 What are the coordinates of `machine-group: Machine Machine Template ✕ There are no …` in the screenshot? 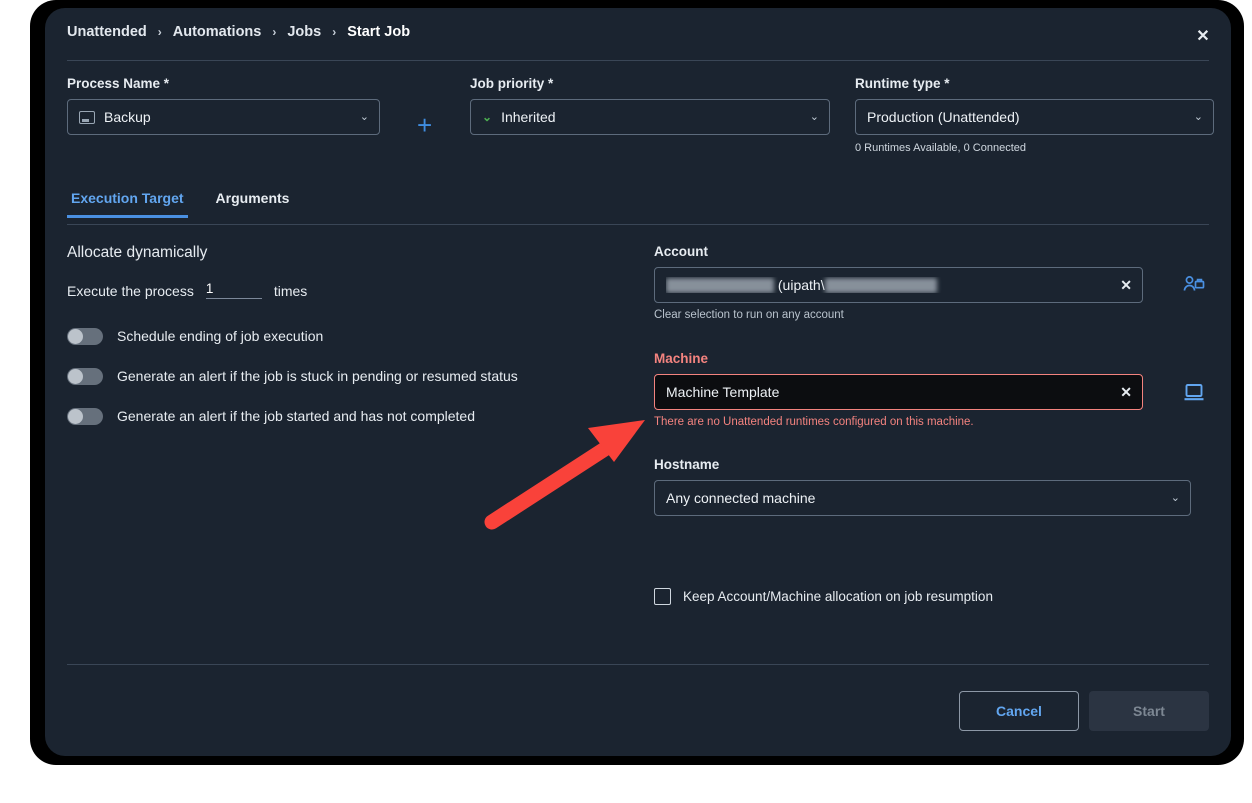 It's located at (931, 389).